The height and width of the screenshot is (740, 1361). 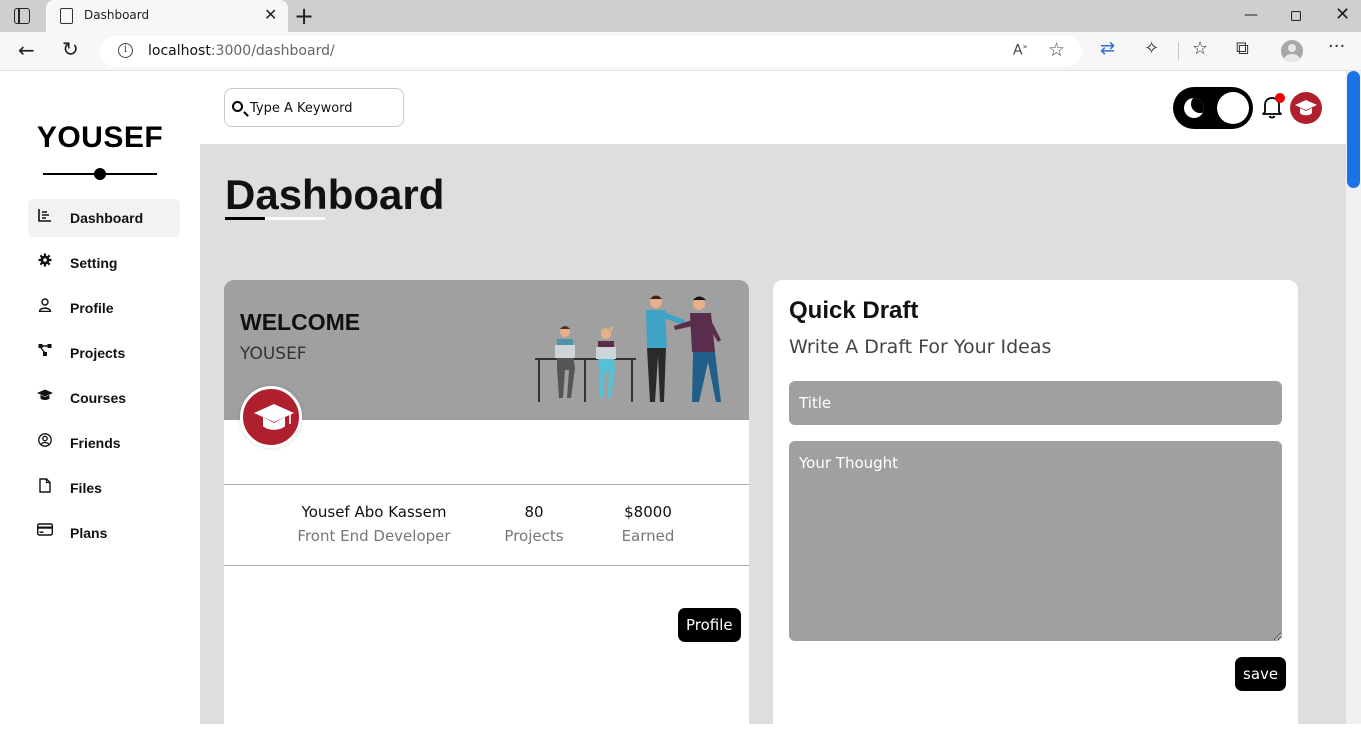 I want to click on sidebar-item-label: Dashboard, so click(x=107, y=218).